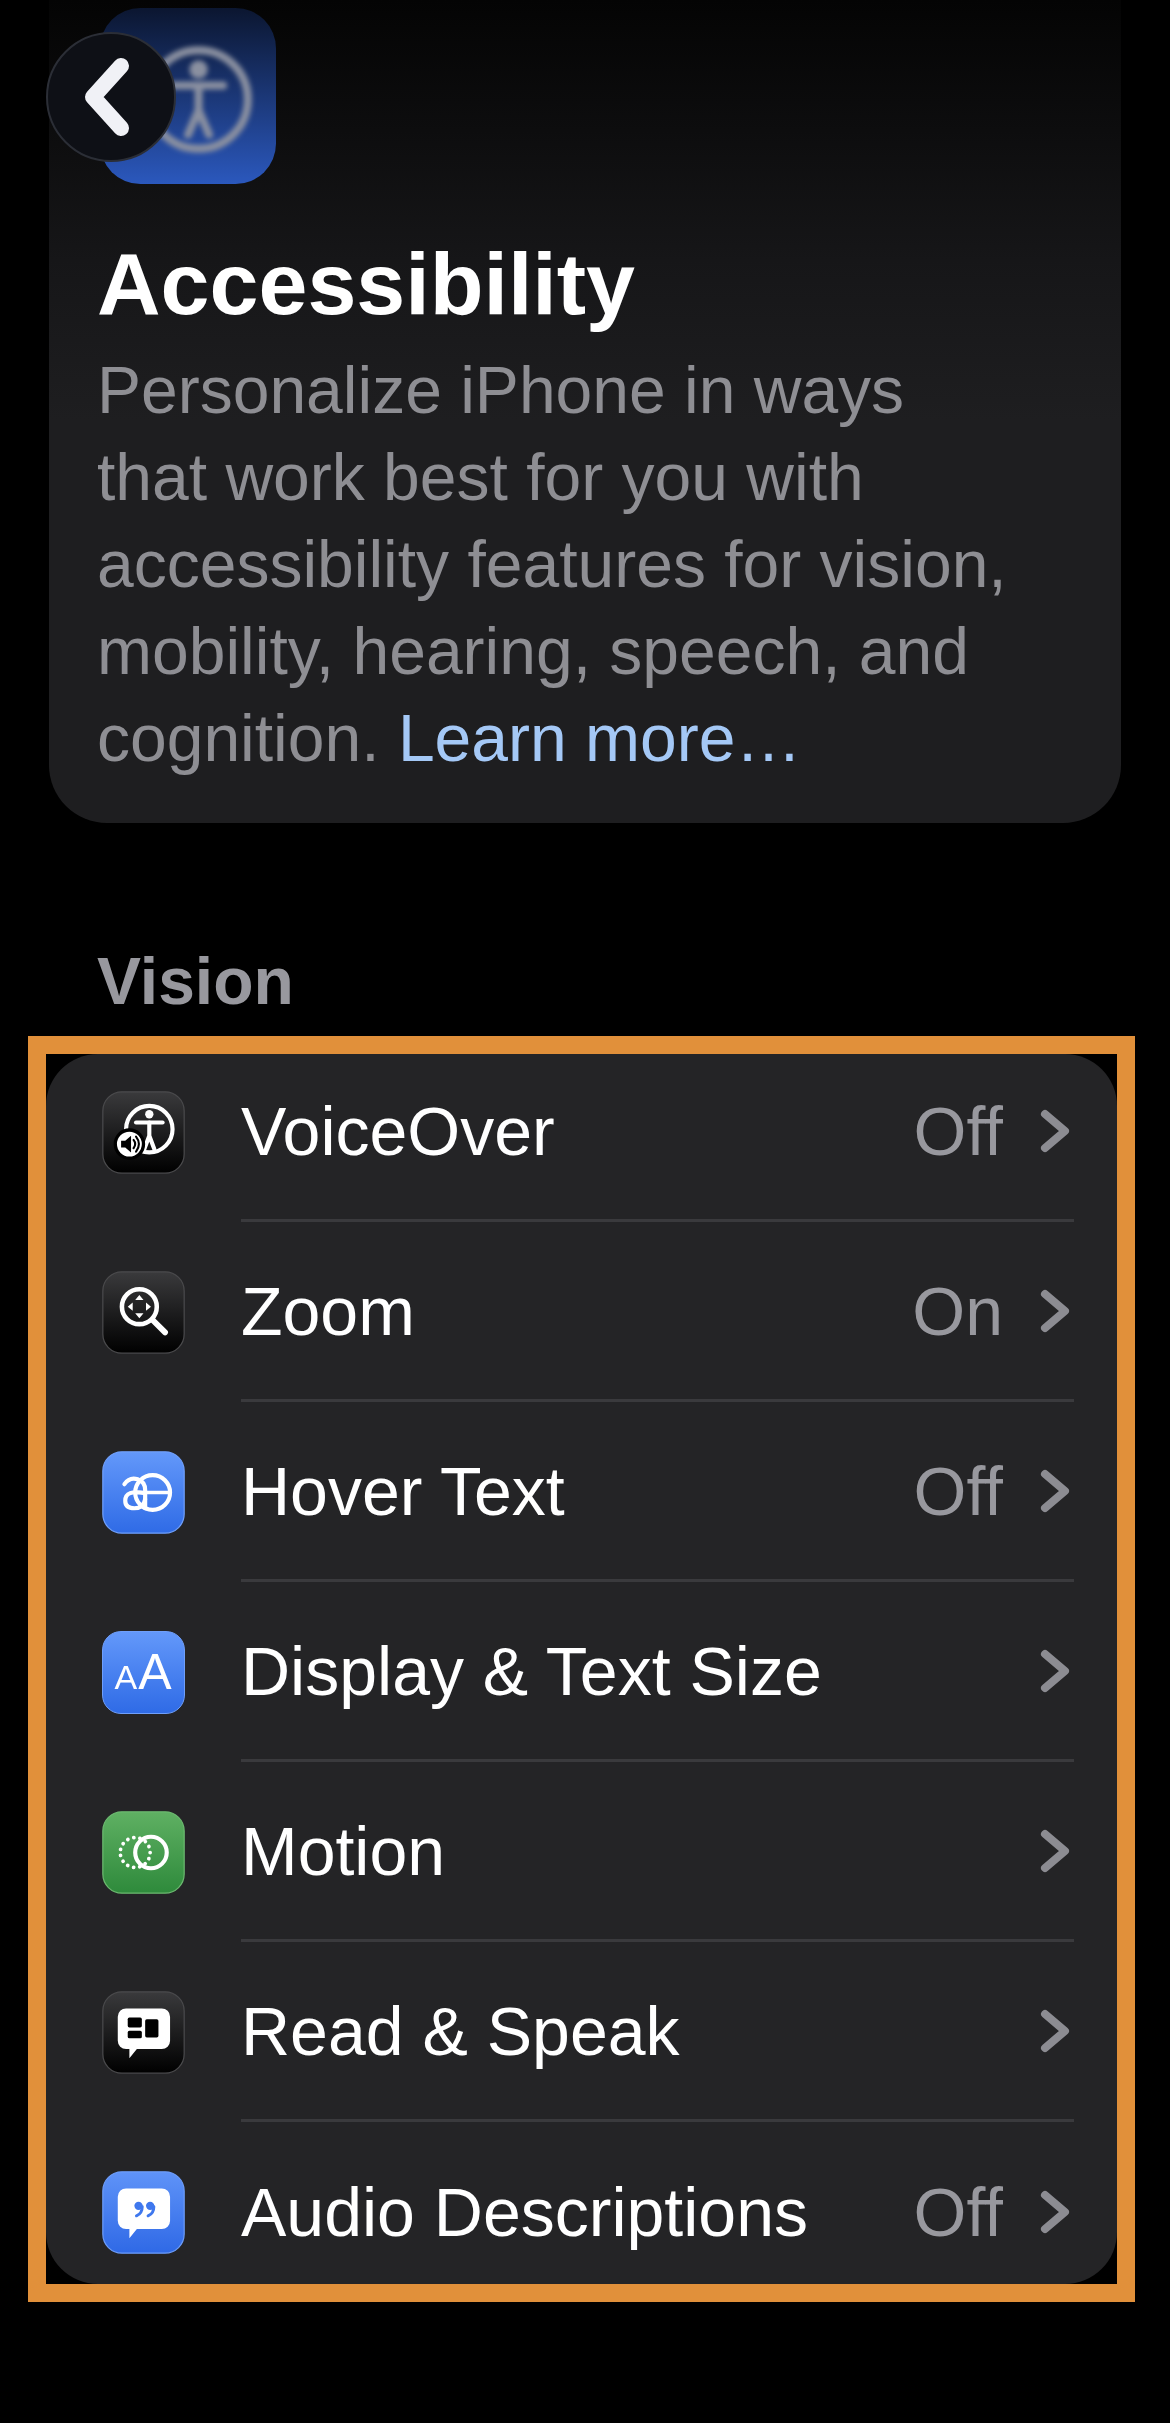  I want to click on setting-label: Zoom, so click(577, 1310).